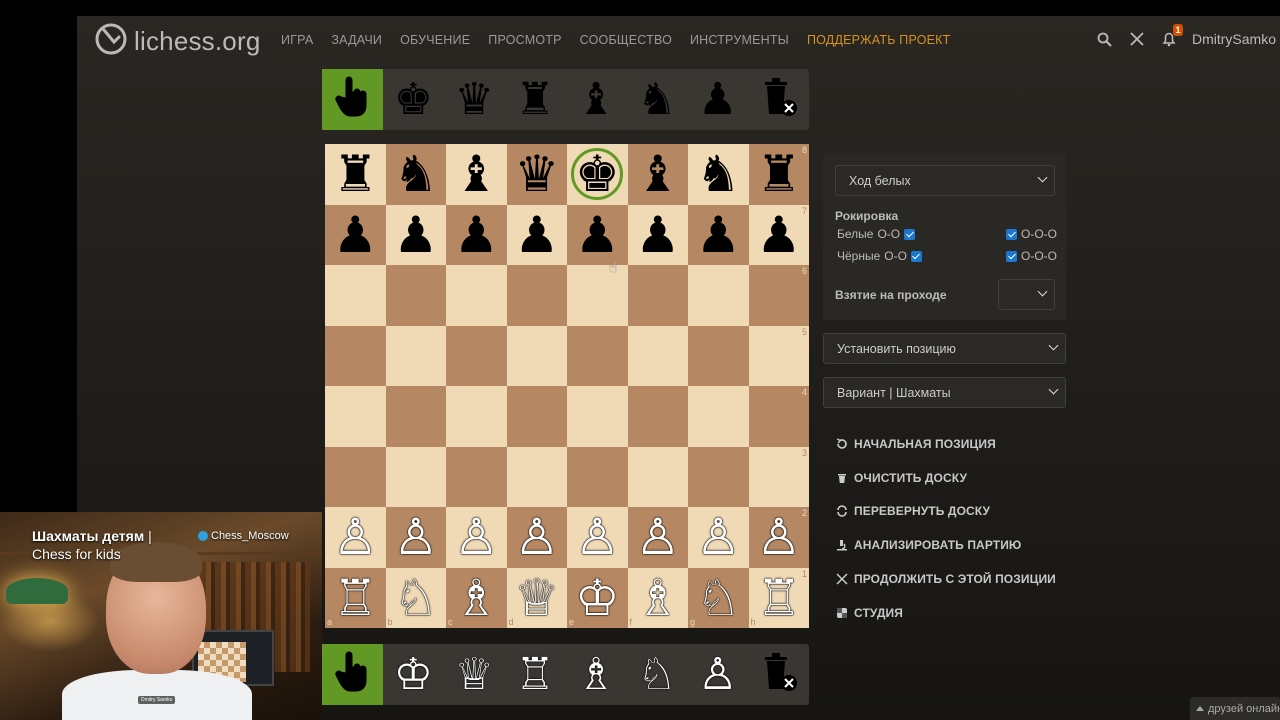 Image resolution: width=1280 pixels, height=720 pixels. What do you see at coordinates (778, 537) in the screenshot?
I see `square-h2: ♙ 2` at bounding box center [778, 537].